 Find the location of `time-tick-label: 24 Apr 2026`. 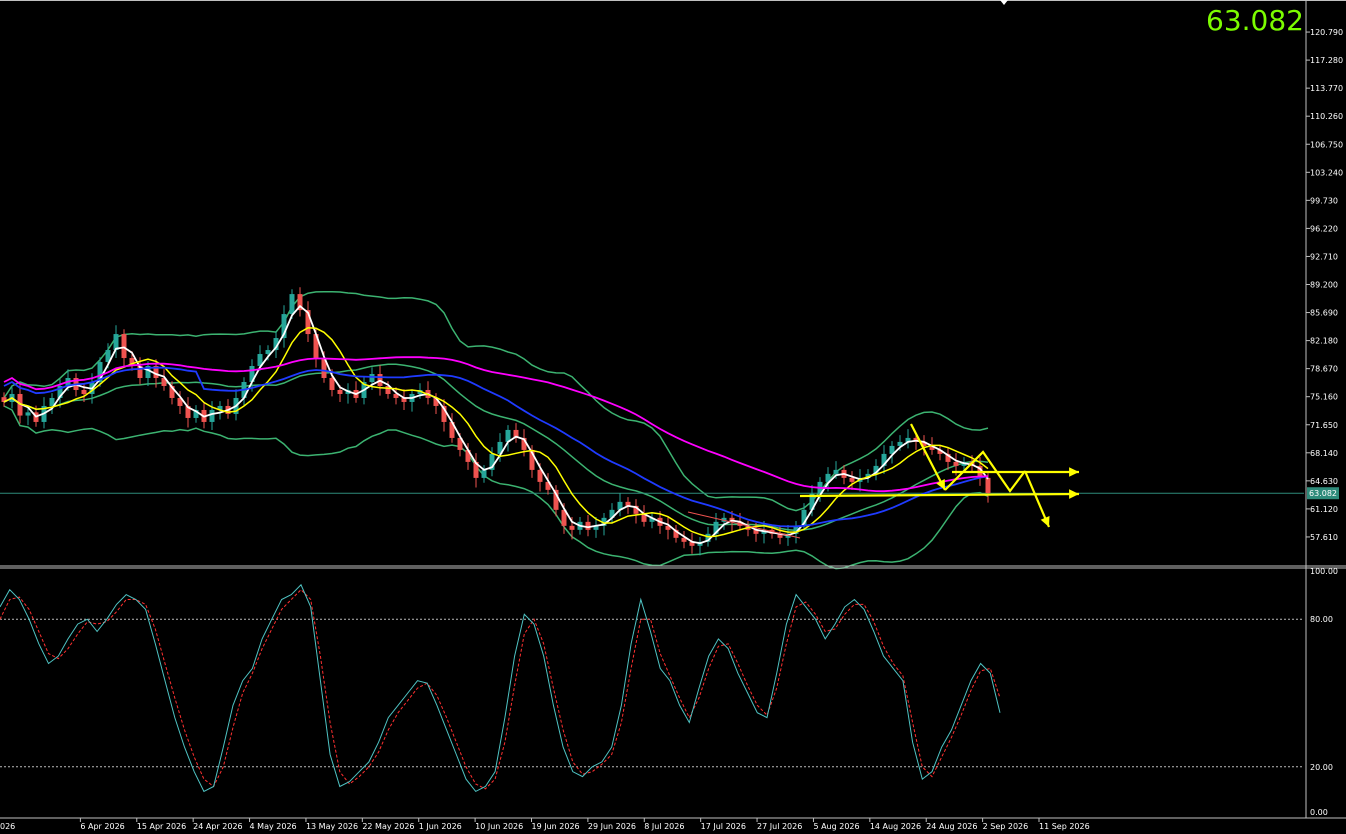

time-tick-label: 24 Apr 2026 is located at coordinates (217, 826).